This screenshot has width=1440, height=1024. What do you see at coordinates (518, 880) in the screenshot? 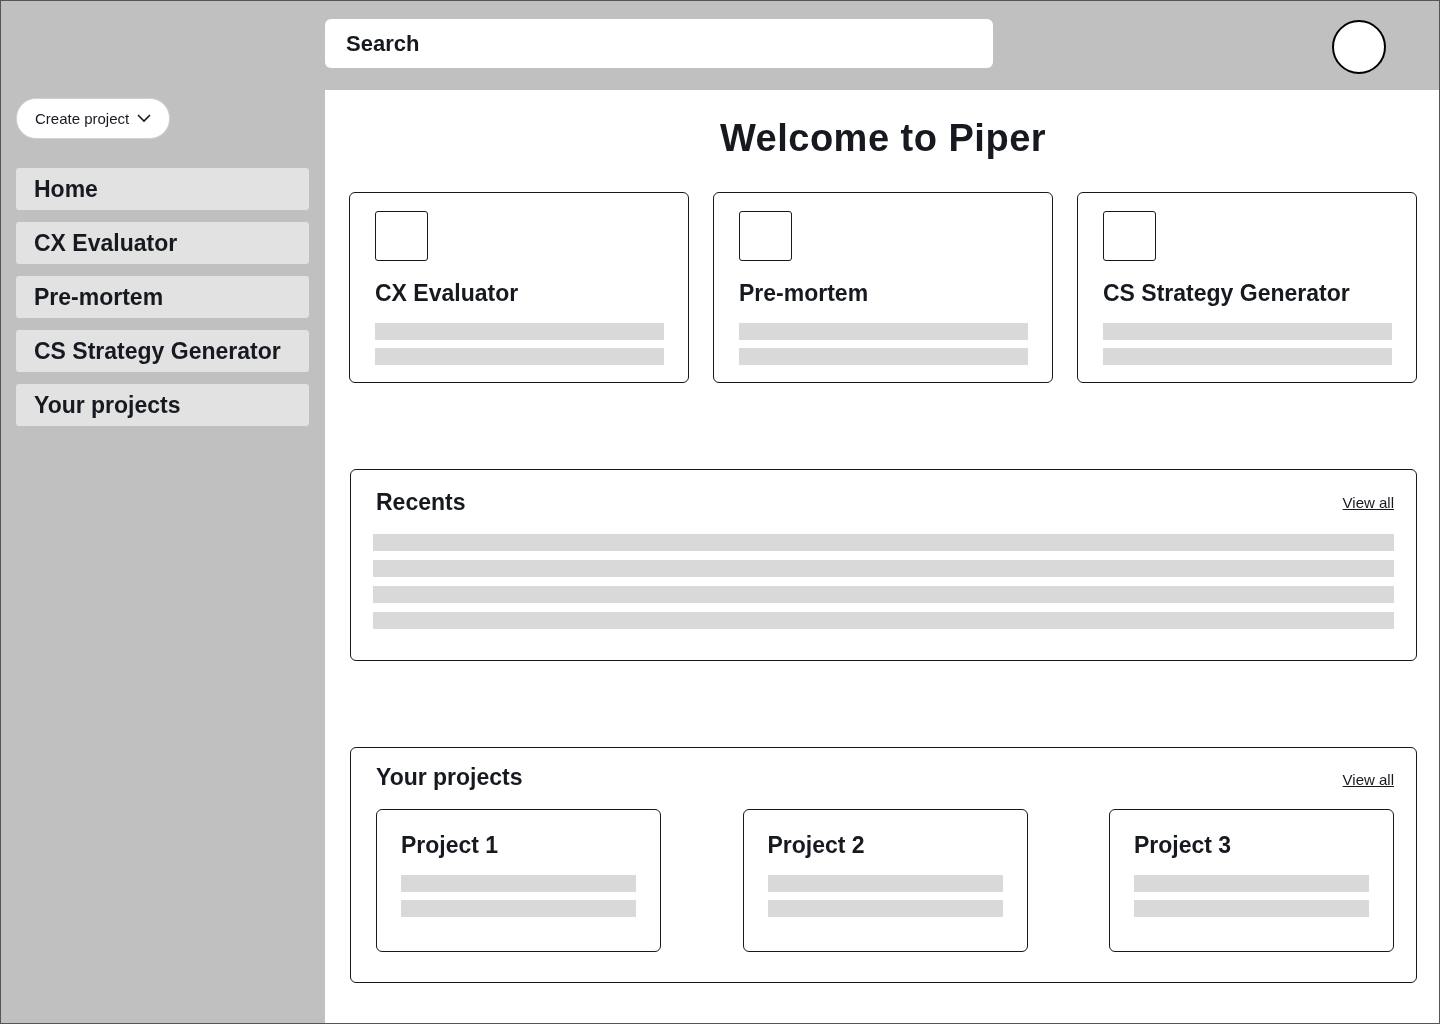
I see `project-card: Project 1` at bounding box center [518, 880].